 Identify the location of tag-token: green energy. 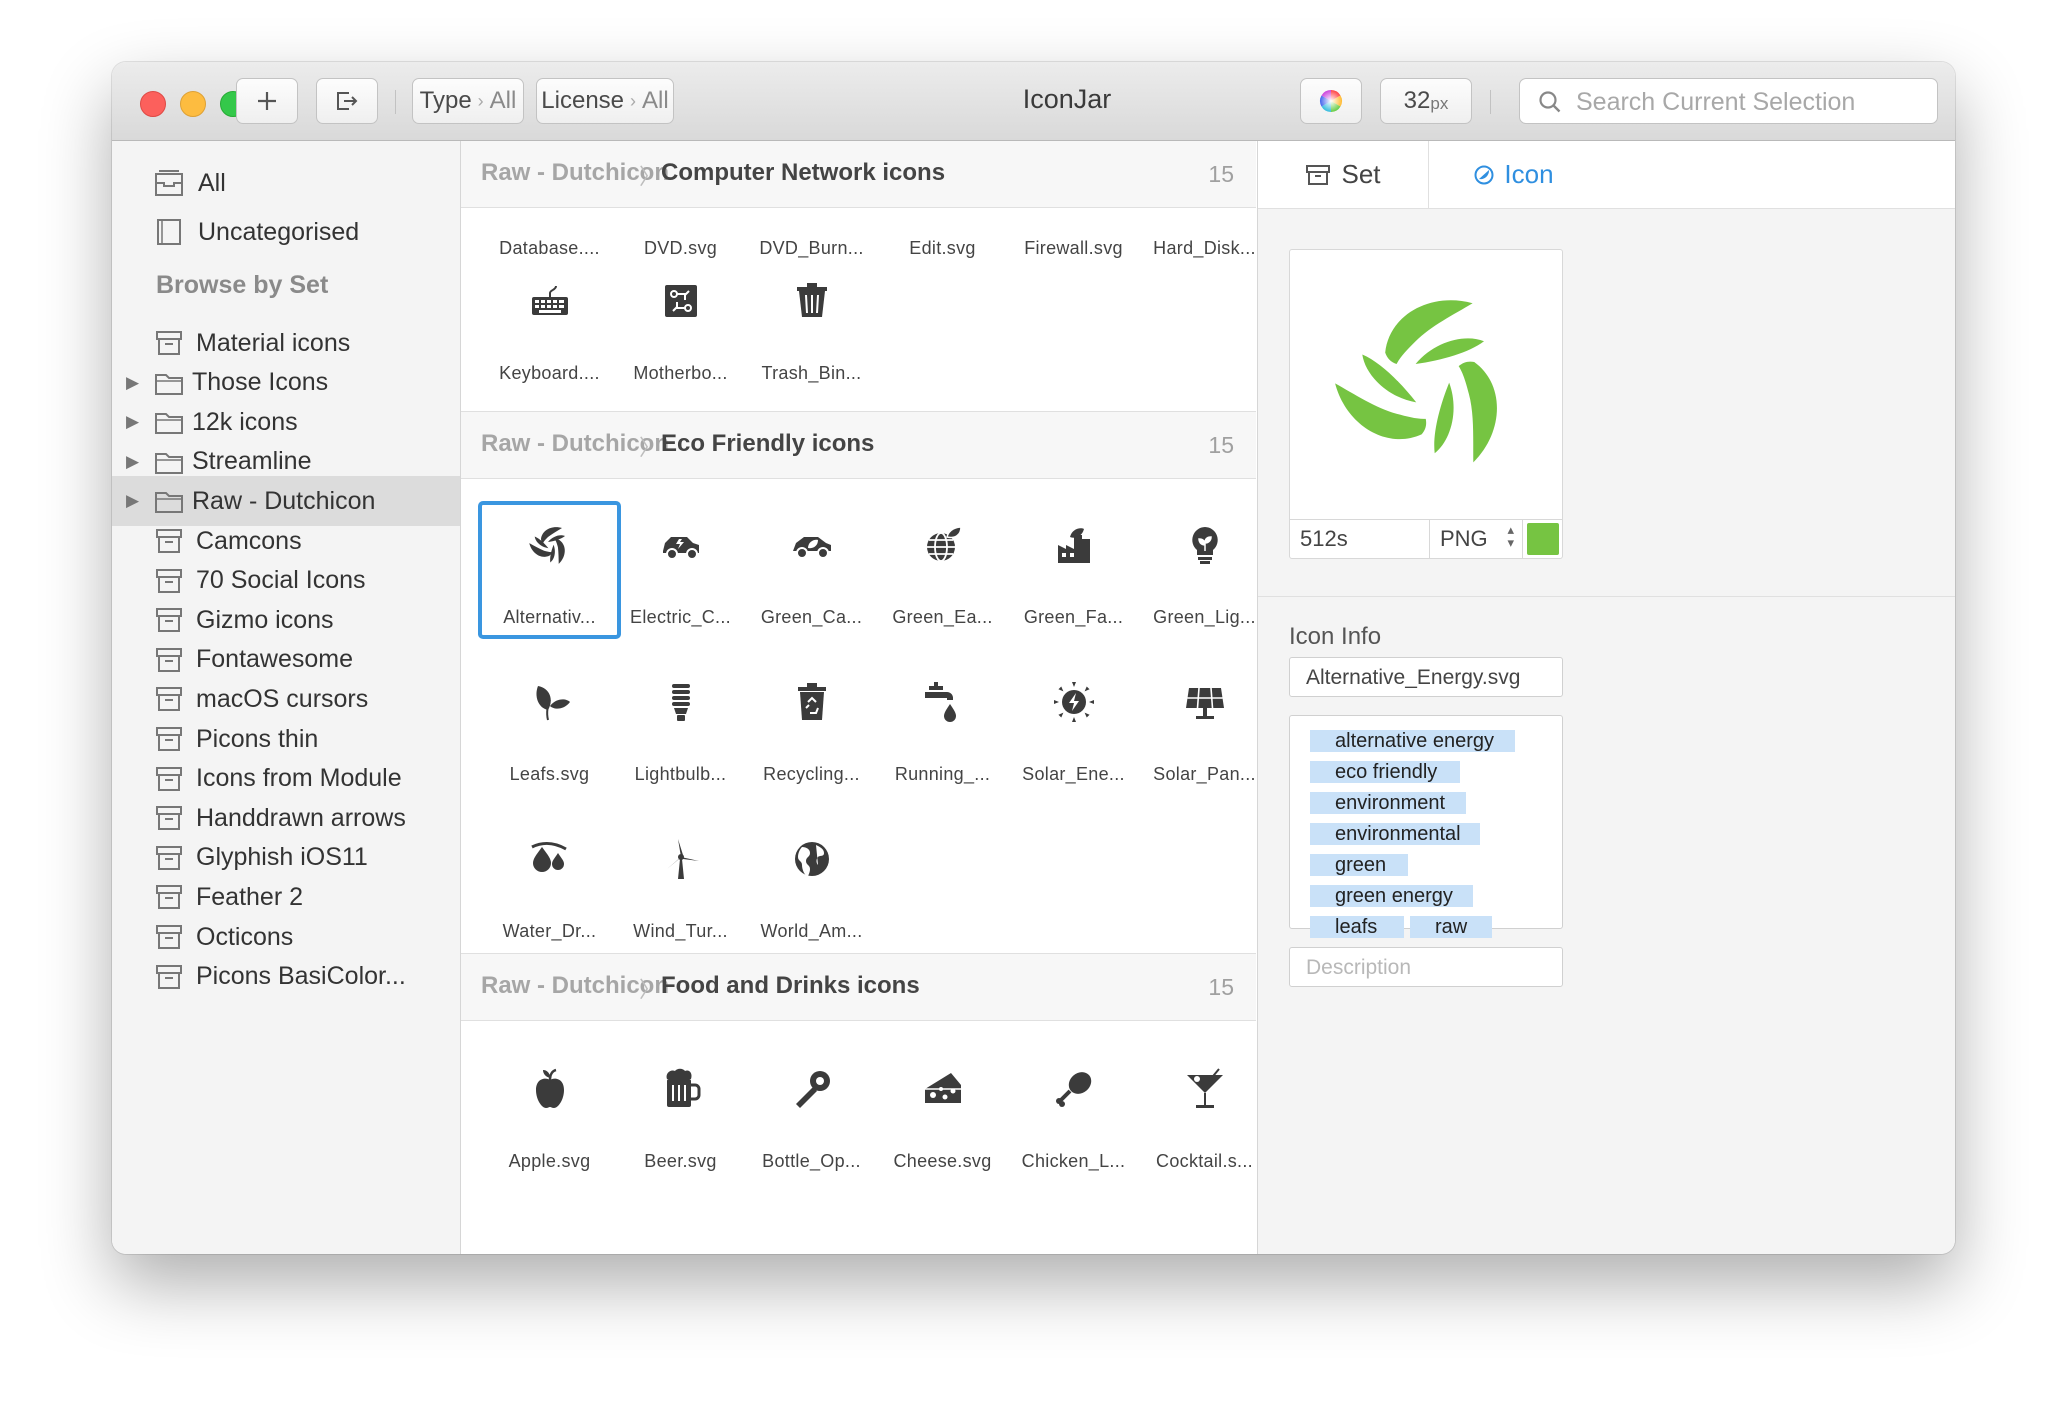
(1391, 896).